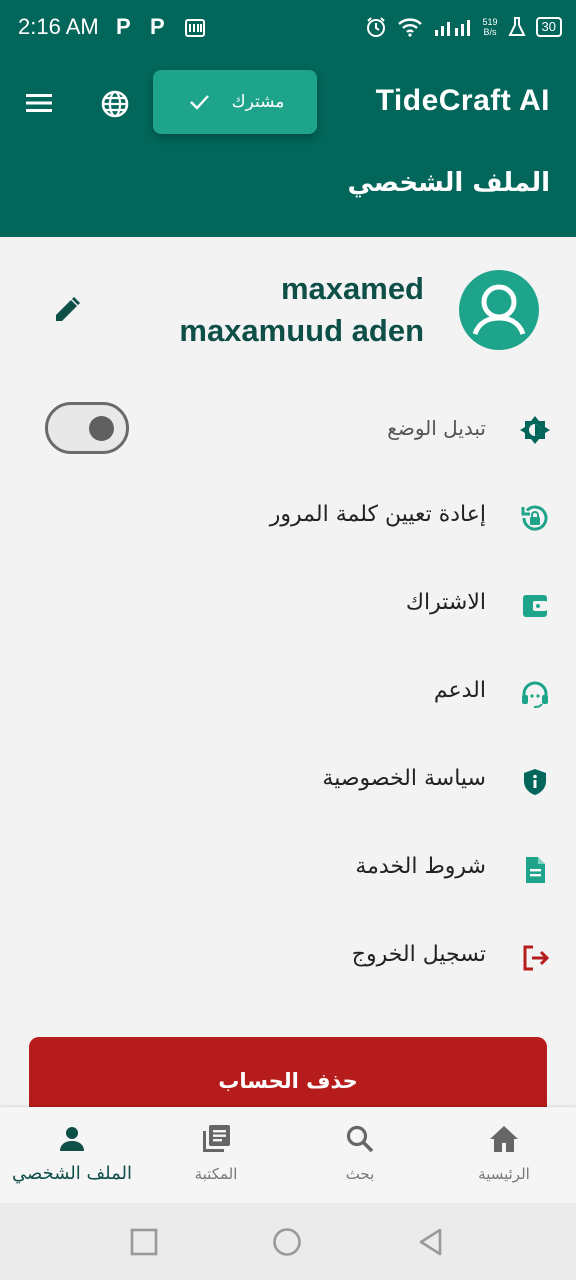 This screenshot has width=576, height=1280. What do you see at coordinates (288, 606) in the screenshot?
I see `menu-item-subscription: الاشتراك` at bounding box center [288, 606].